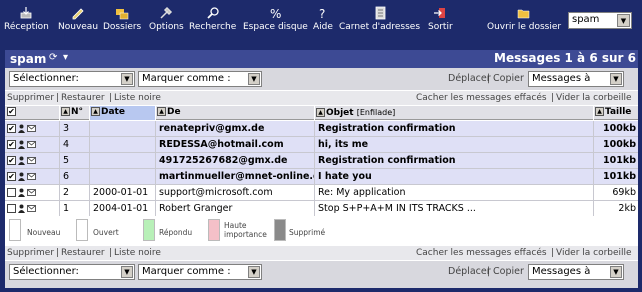  What do you see at coordinates (235, 208) in the screenshot?
I see `row-sender: Robert Granger` at bounding box center [235, 208].